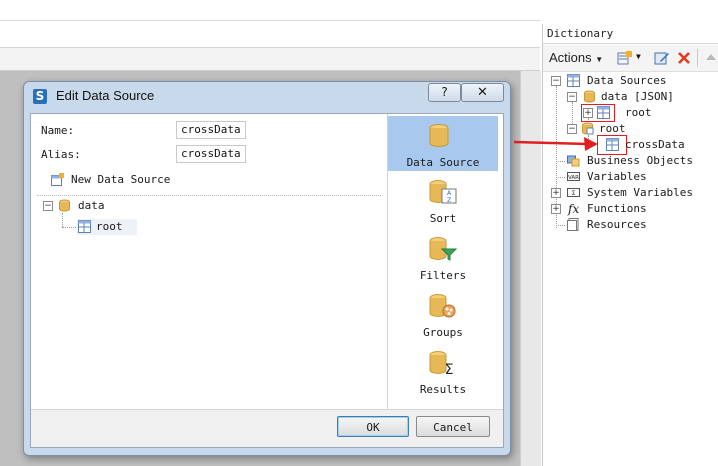 The width and height of the screenshot is (718, 466). I want to click on tree-label: data, so click(91, 205).